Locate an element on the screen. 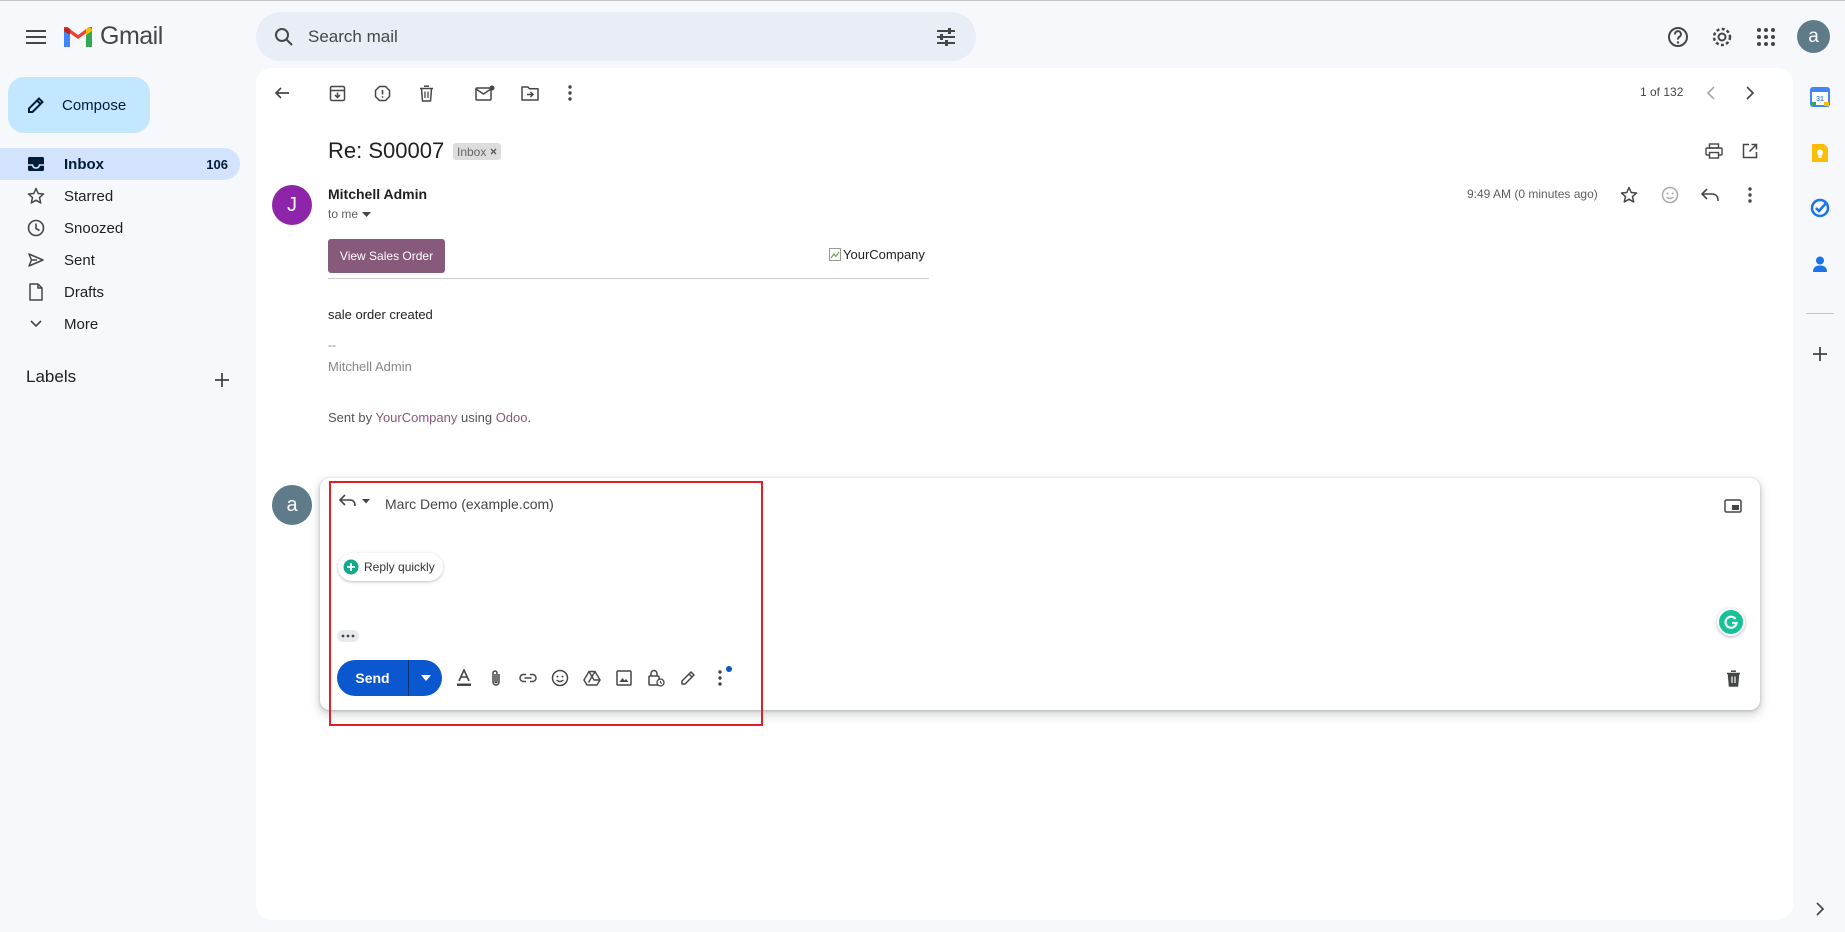  sidebar-item-snoozed: Snoozed is located at coordinates (120, 228).